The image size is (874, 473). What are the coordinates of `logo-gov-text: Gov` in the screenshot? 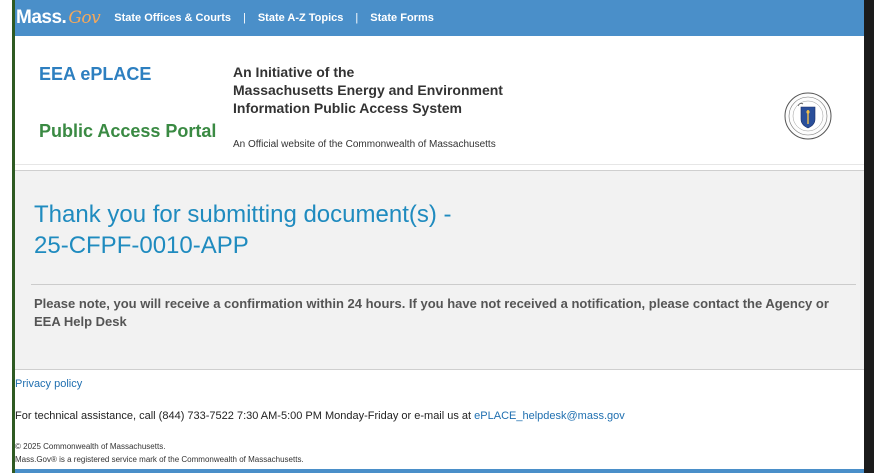 It's located at (84, 18).